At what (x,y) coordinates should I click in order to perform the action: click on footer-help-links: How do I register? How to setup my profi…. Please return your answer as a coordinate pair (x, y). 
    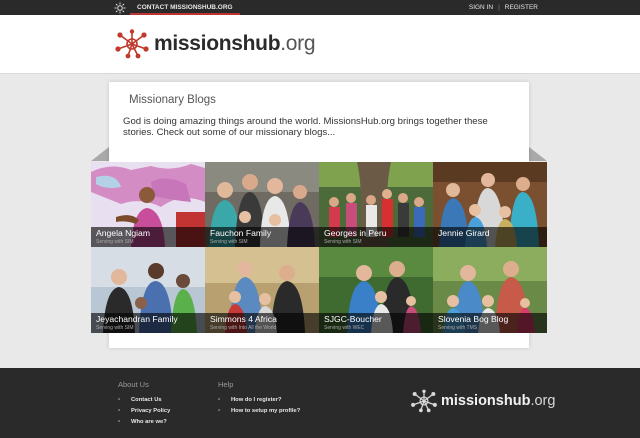
    Looking at the image, I should click on (259, 408).